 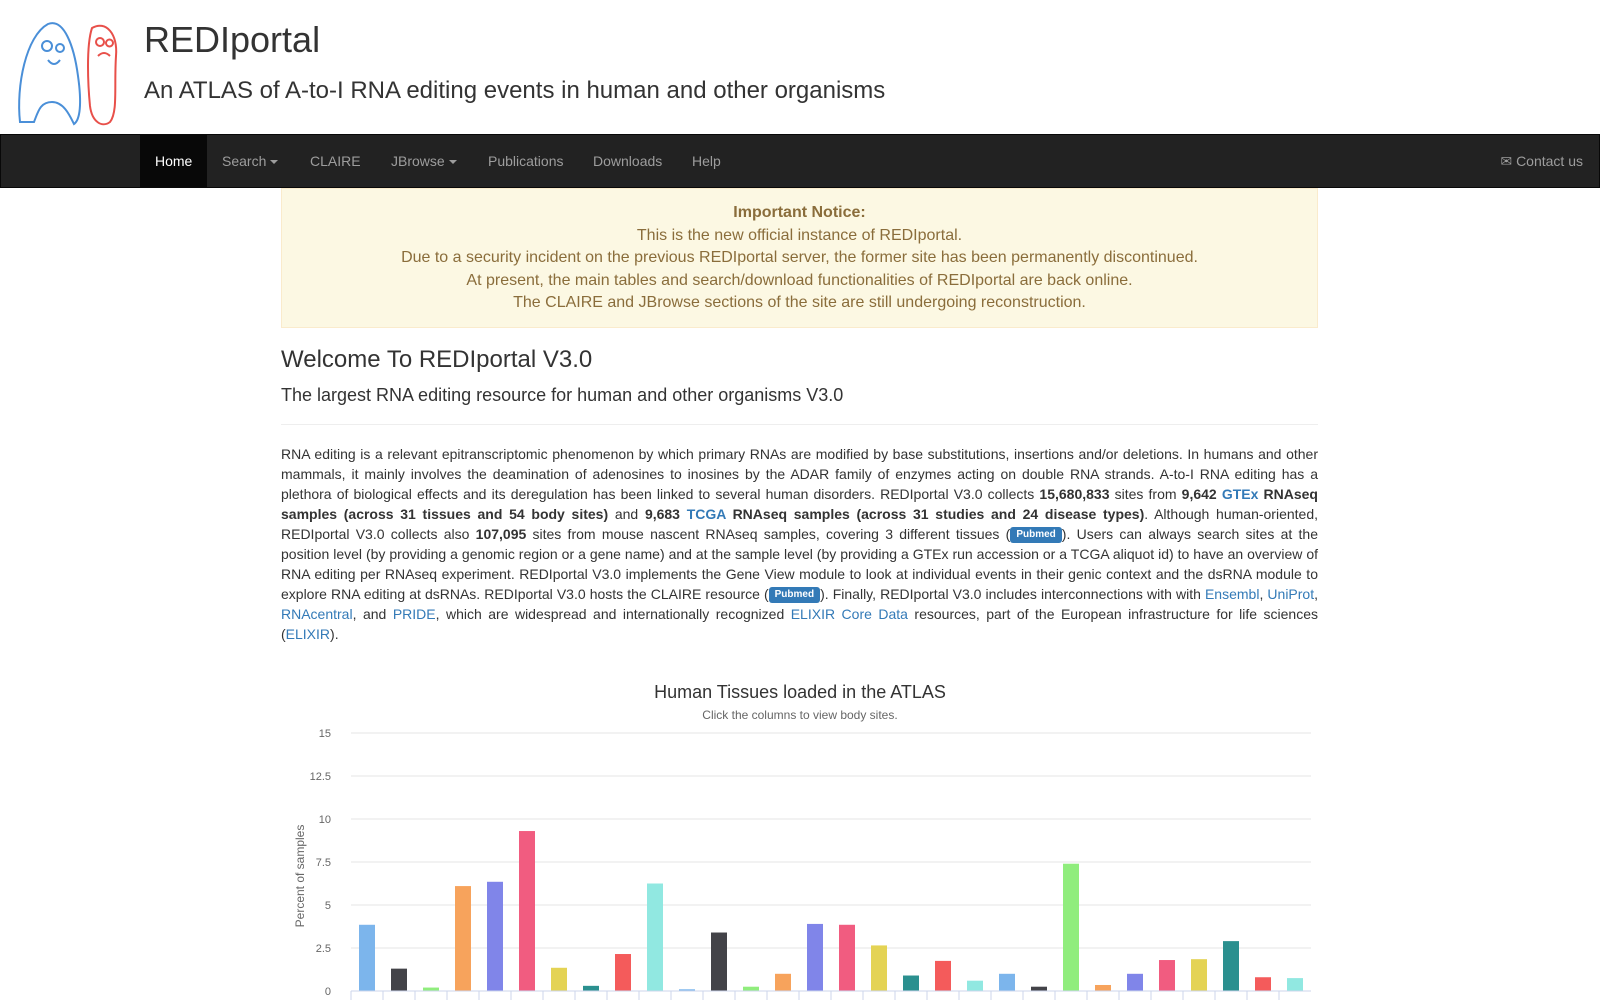 What do you see at coordinates (501, 534) in the screenshot?
I see `mouse-sites-count: 107,095` at bounding box center [501, 534].